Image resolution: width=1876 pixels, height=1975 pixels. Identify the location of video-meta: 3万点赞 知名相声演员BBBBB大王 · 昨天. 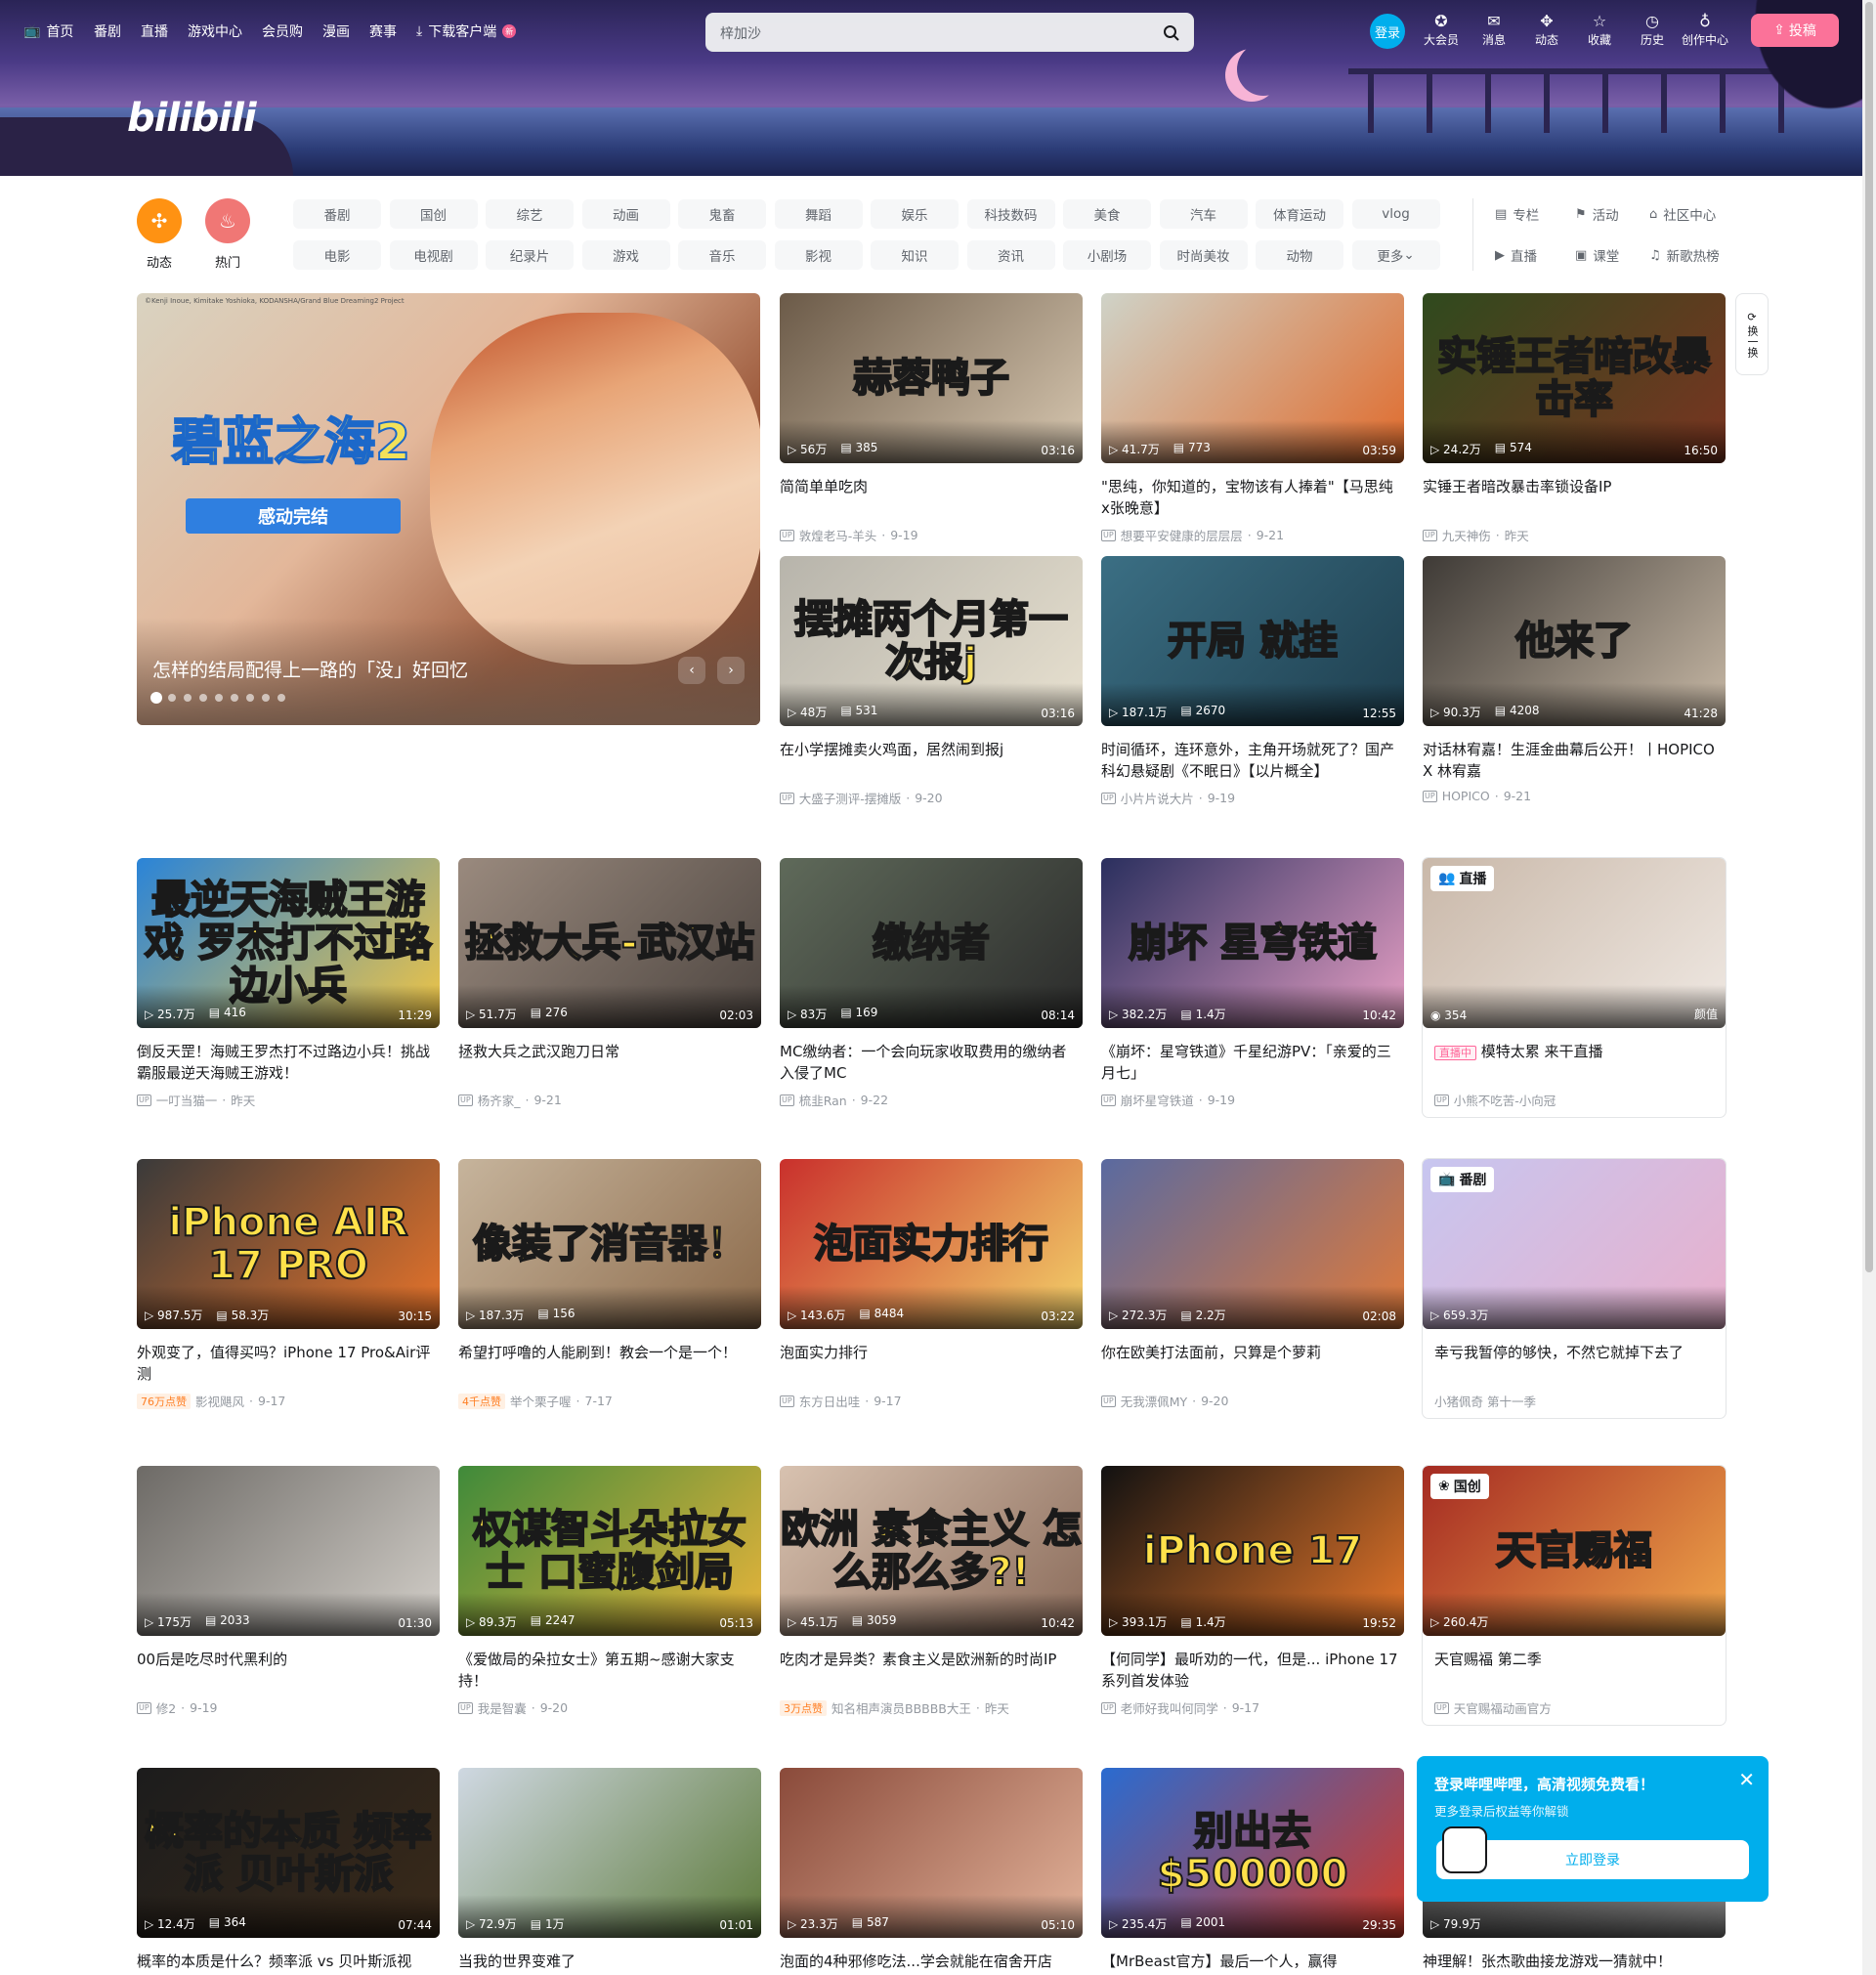
(894, 1708).